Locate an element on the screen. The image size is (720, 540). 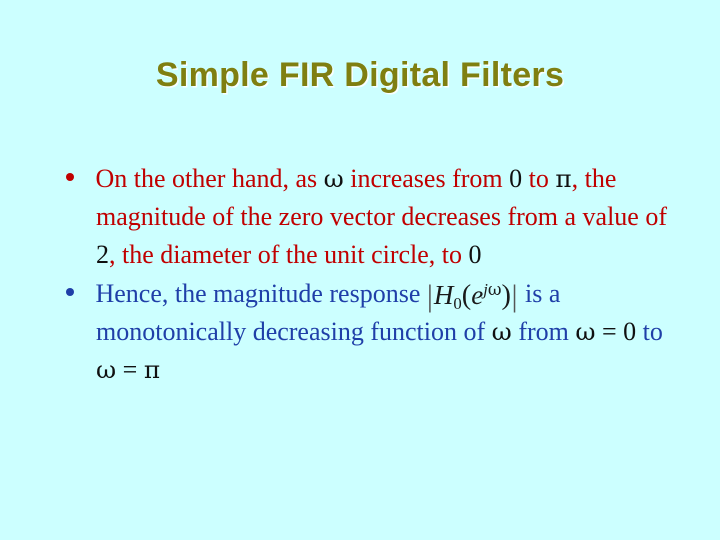
equation-subscript-0: 0 is located at coordinates (457, 303).